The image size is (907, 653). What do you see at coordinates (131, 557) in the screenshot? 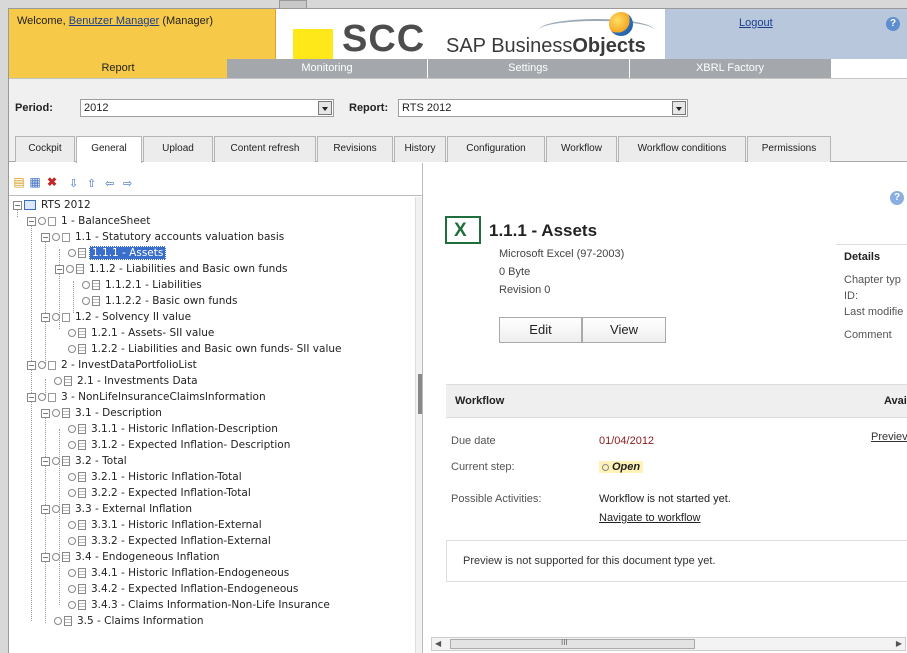
I see `tree-node: − 3.4 - Endogeneous Inflation` at bounding box center [131, 557].